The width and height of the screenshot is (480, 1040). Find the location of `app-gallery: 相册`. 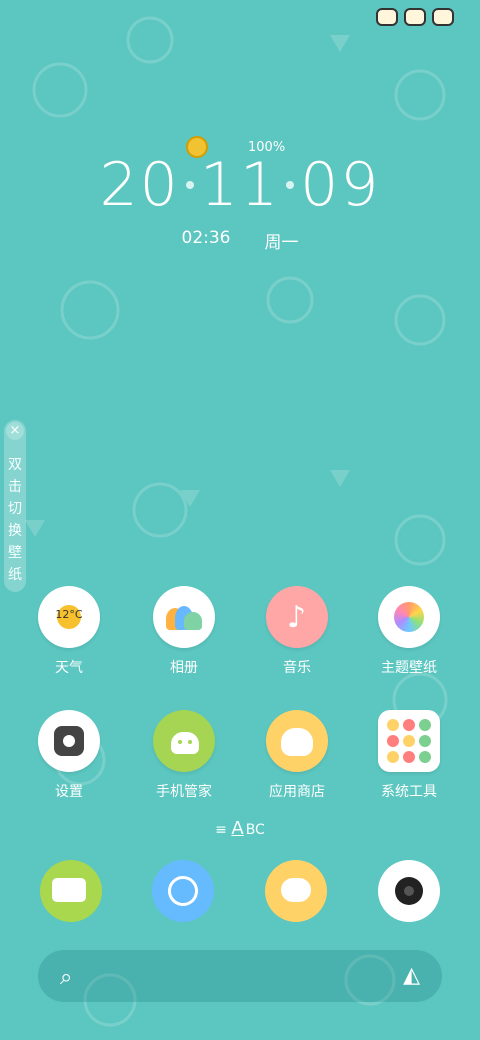

app-gallery: 相册 is located at coordinates (184, 631).